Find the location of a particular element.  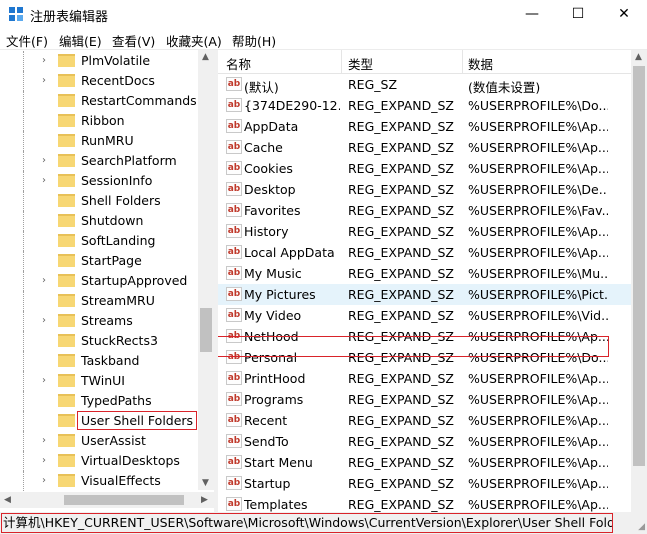

tree-item: › TWinUI is located at coordinates (100, 381).